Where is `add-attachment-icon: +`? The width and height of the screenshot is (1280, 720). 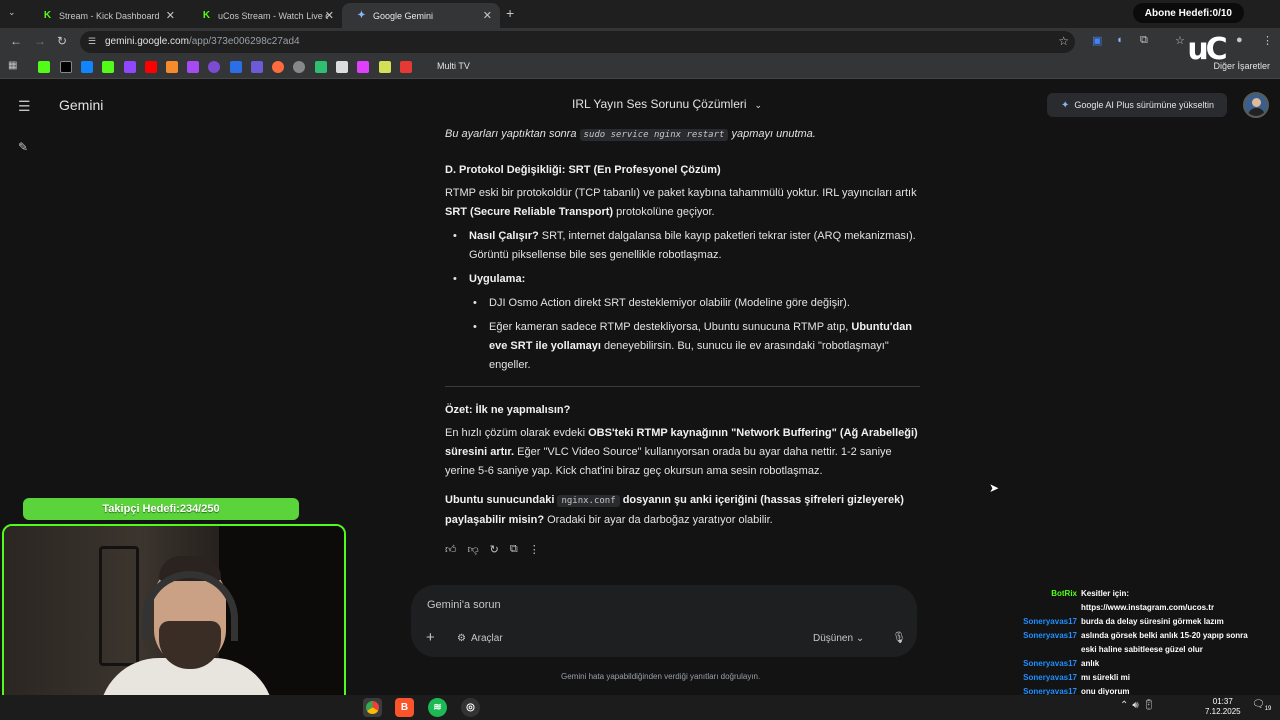
add-attachment-icon: + is located at coordinates (430, 637).